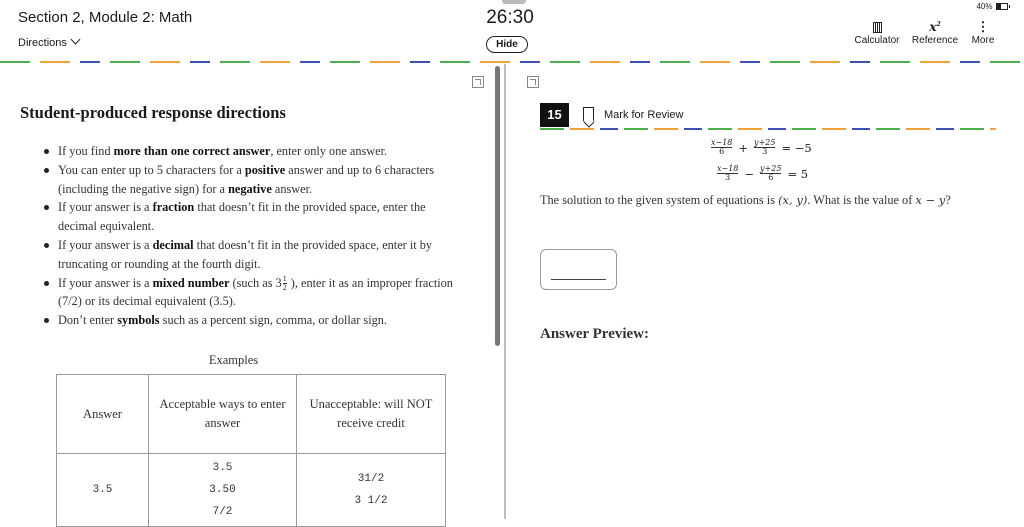  I want to click on expand-right-panel-icon, so click(533, 82).